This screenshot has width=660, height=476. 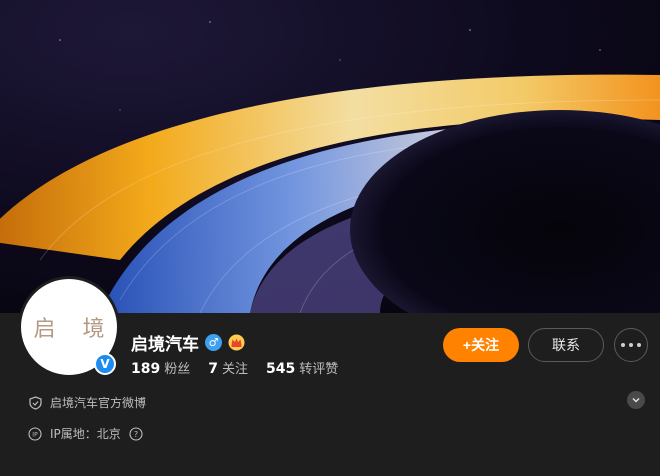 I want to click on male-gender-icon: ♂, so click(x=213, y=342).